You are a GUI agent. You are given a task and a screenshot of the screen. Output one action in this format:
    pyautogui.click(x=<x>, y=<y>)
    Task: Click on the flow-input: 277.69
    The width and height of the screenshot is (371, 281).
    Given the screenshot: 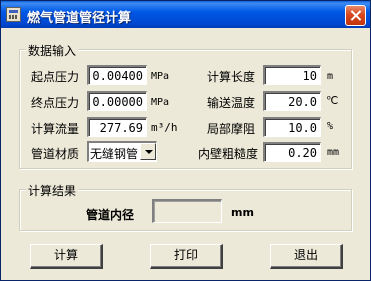 What is the action you would take?
    pyautogui.click(x=117, y=127)
    